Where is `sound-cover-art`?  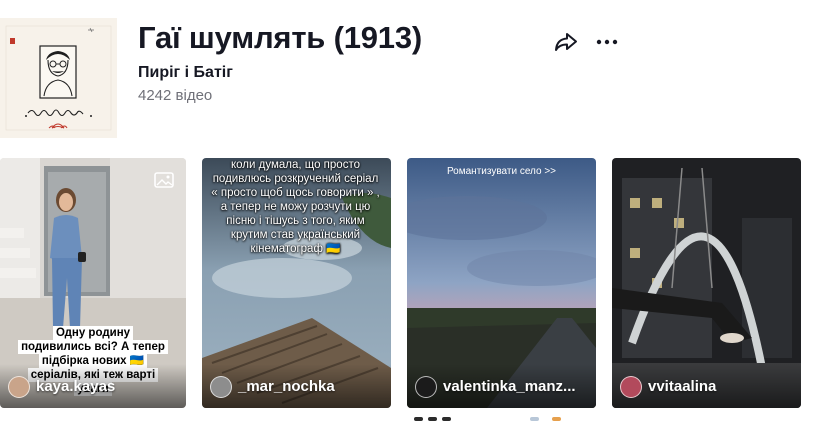 sound-cover-art is located at coordinates (58, 78).